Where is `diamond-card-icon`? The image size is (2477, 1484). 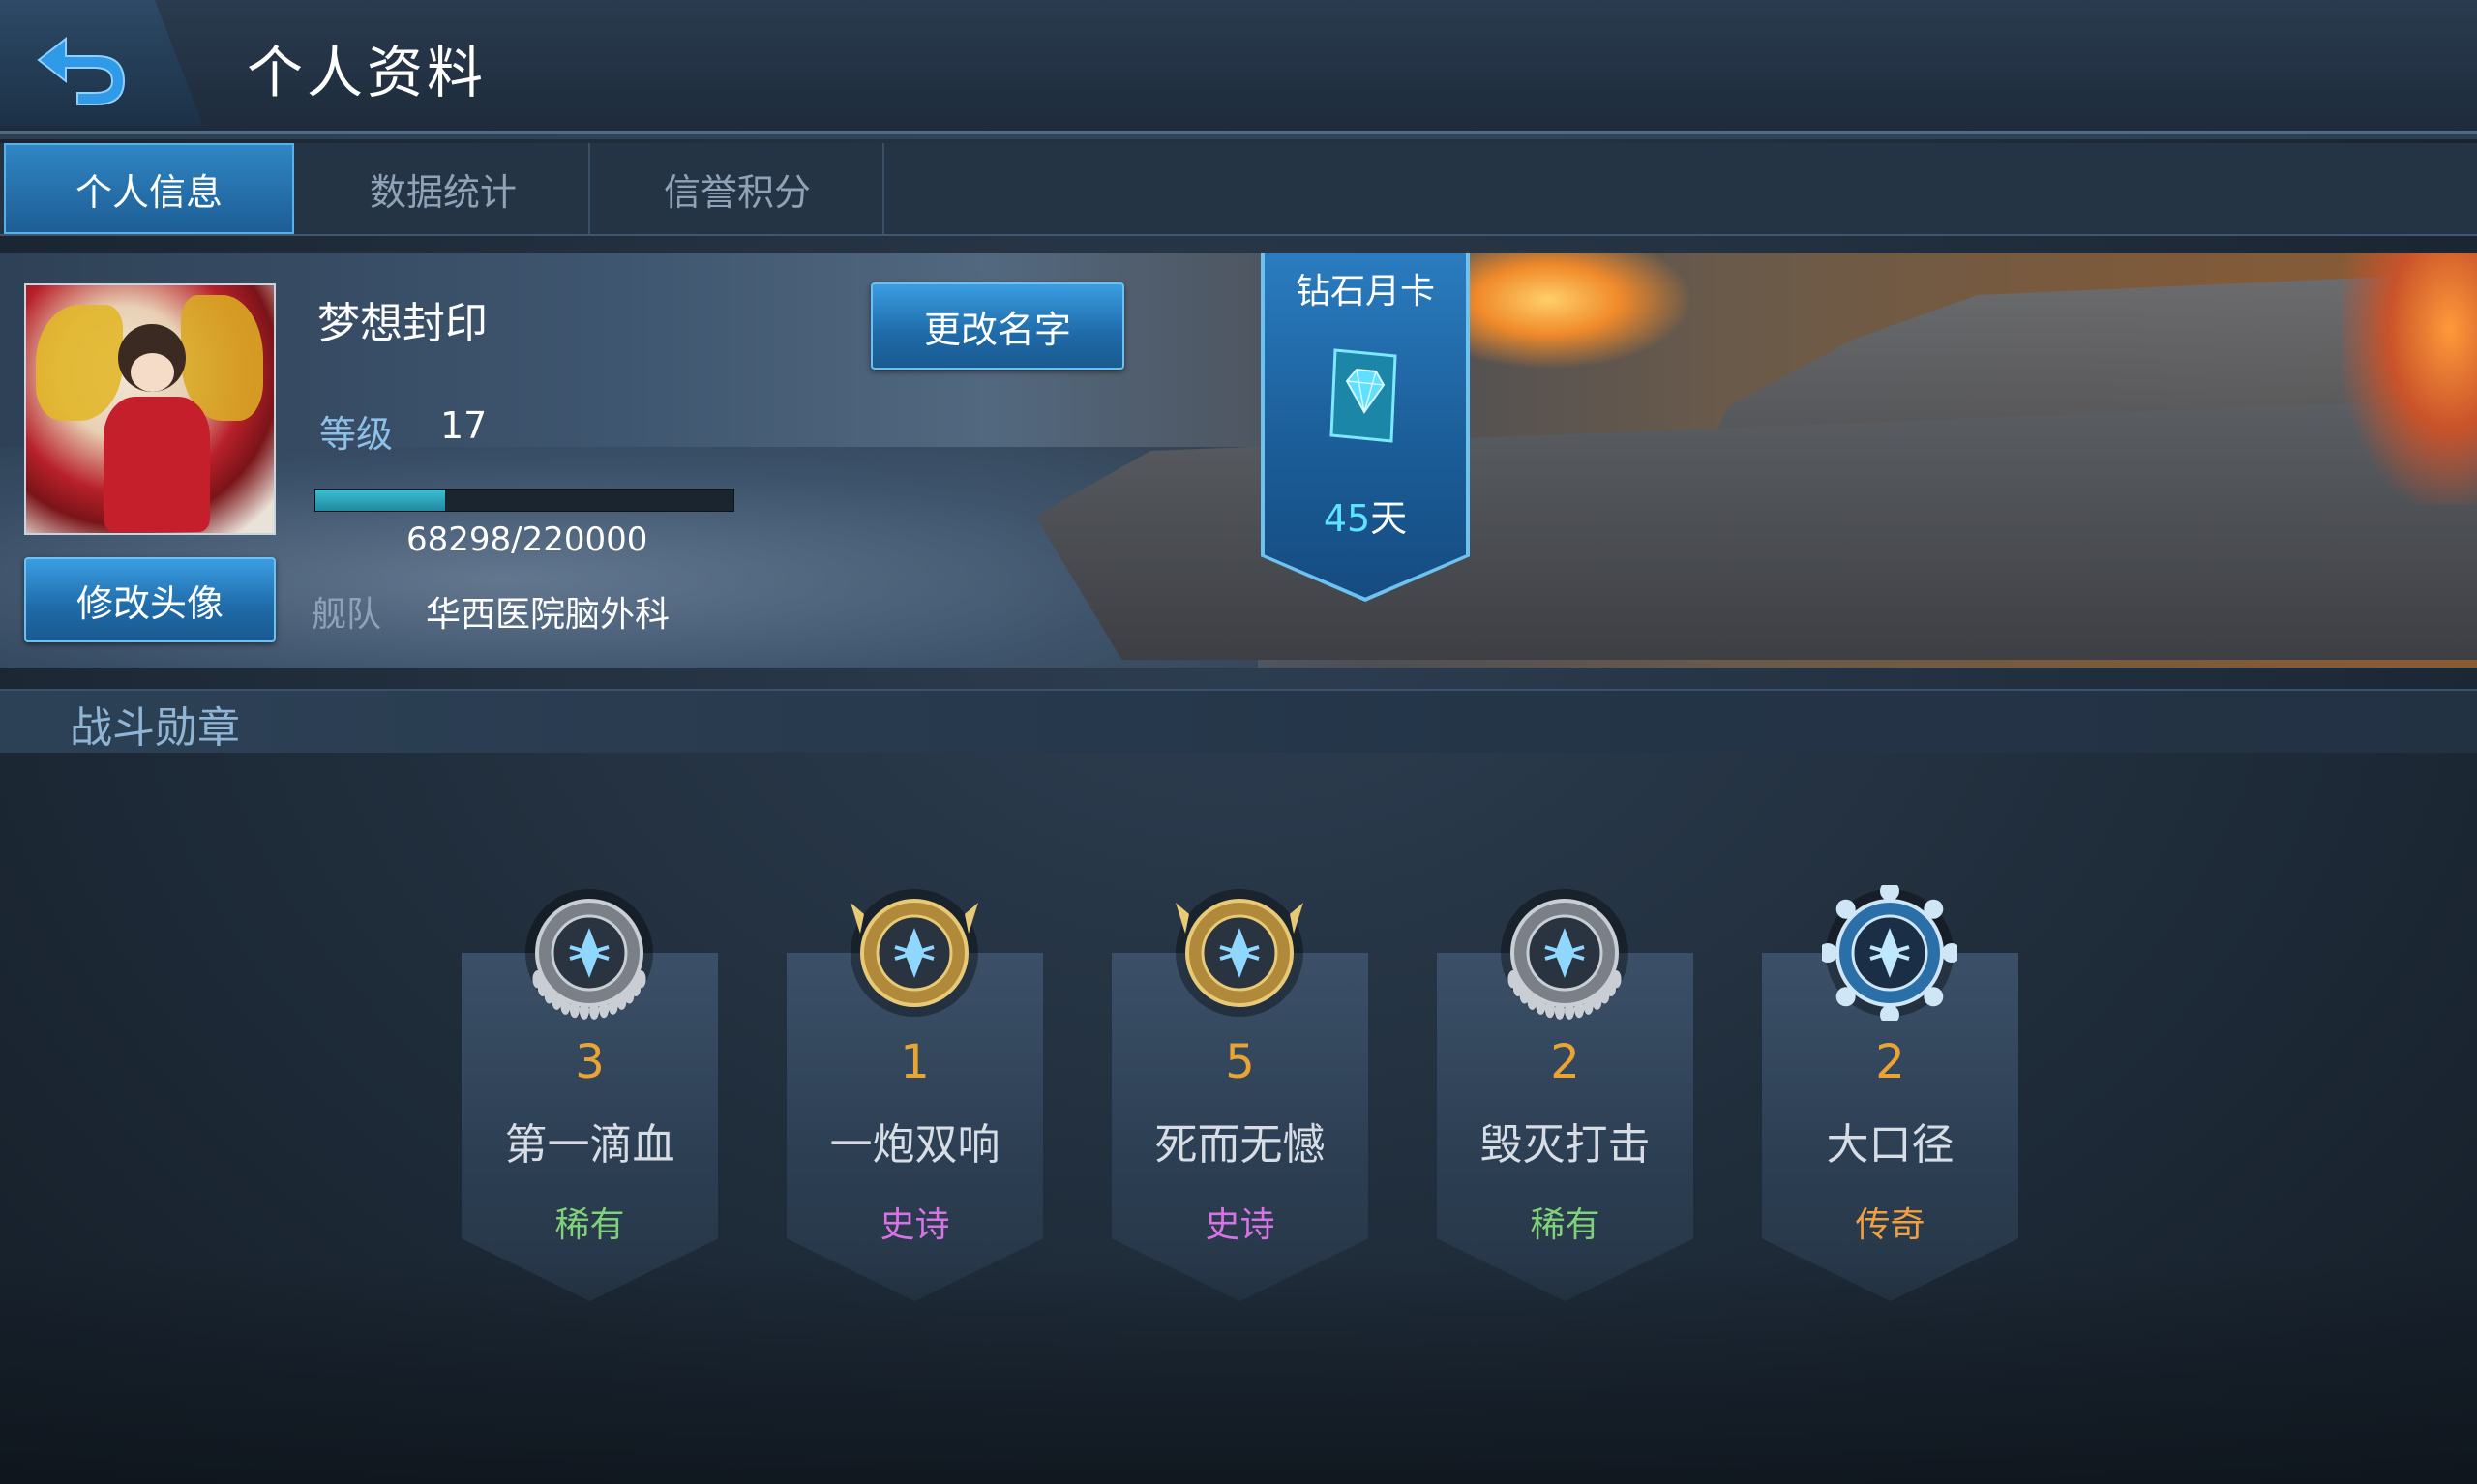
diamond-card-icon is located at coordinates (1364, 395).